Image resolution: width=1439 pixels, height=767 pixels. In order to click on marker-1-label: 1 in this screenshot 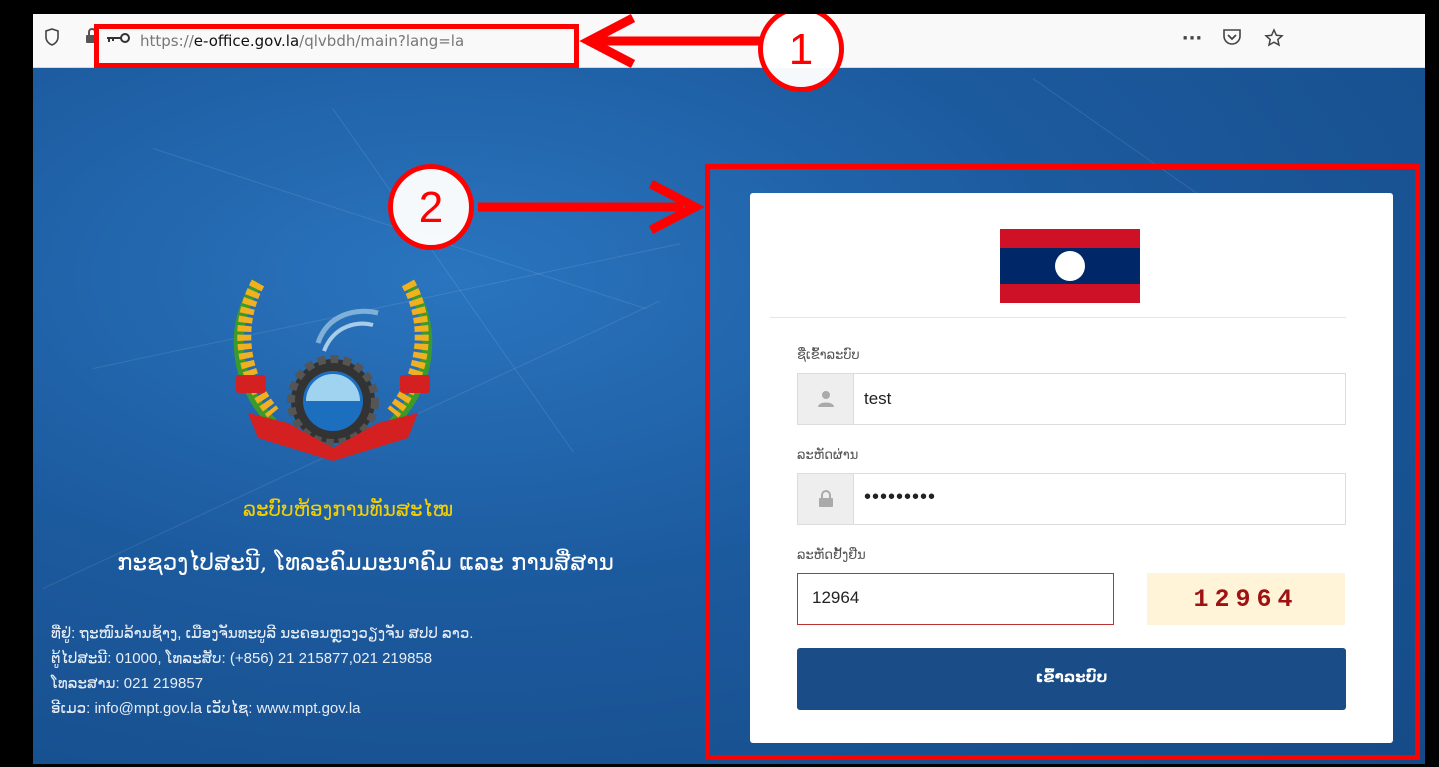, I will do `click(801, 49)`.